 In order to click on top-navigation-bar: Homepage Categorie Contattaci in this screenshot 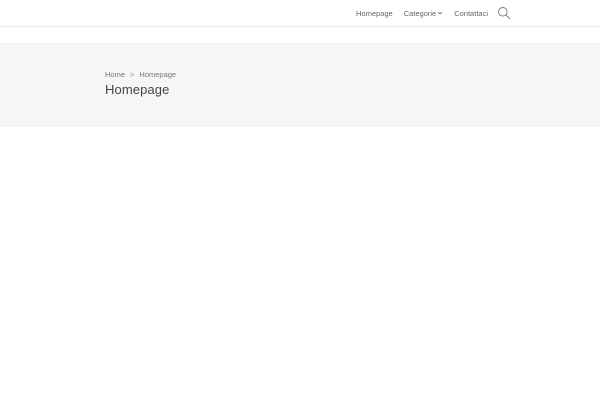, I will do `click(300, 13)`.